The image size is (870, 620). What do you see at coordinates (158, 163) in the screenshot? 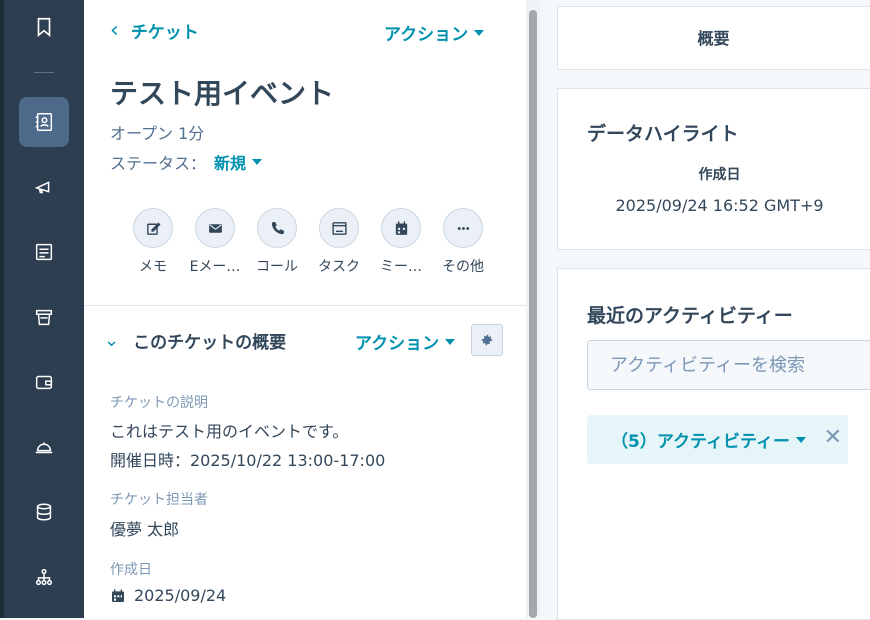
I see `status-label: ステータス：` at bounding box center [158, 163].